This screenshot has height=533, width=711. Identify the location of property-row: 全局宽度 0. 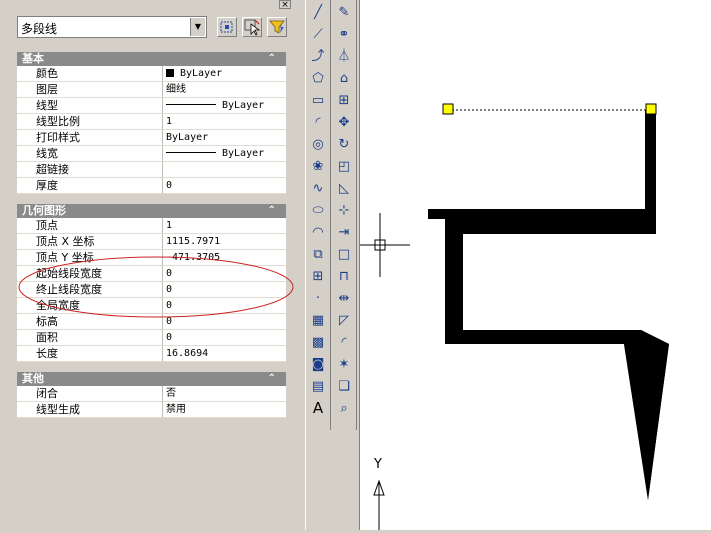
(151, 306).